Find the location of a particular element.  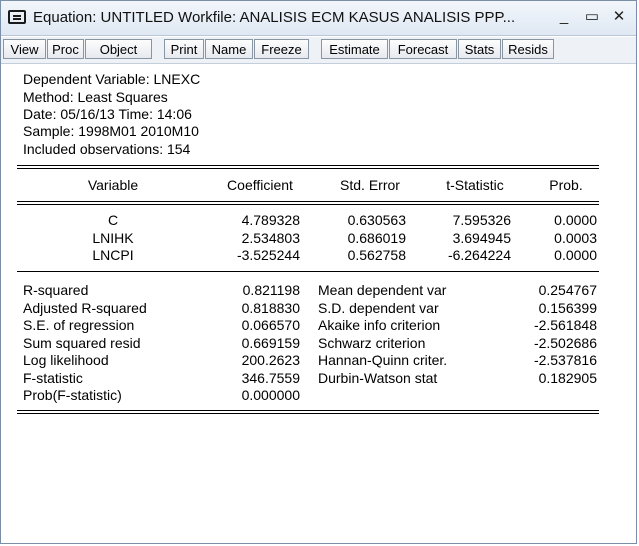

stat-label: S.E. of regression is located at coordinates (79, 325).